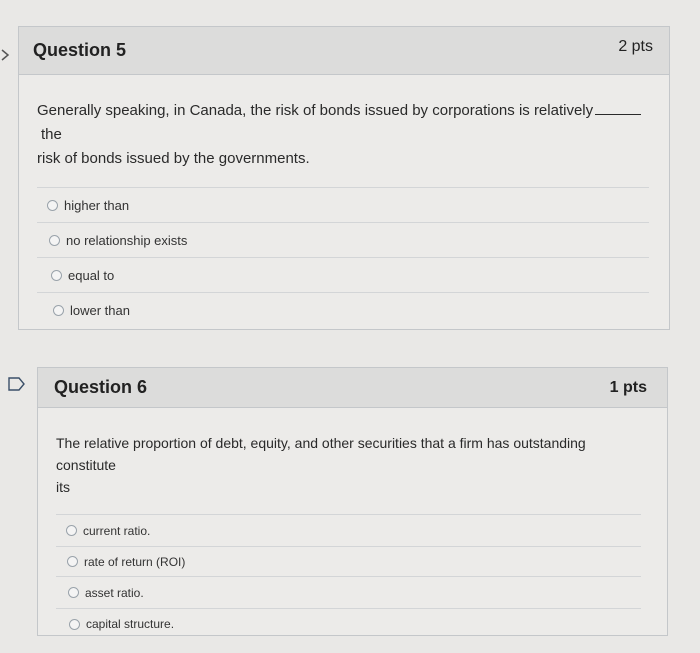 The height and width of the screenshot is (653, 700). I want to click on question-6-header: Question 6 1 pts, so click(352, 388).